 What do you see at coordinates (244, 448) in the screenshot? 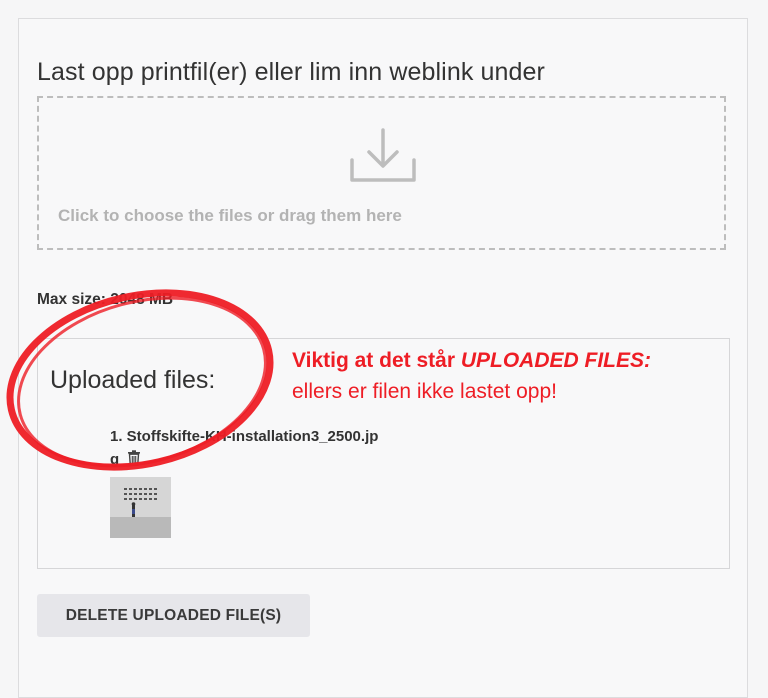
I see `file-name: 1. Stoffskifte-KH-installation3_2500.jpg` at bounding box center [244, 448].